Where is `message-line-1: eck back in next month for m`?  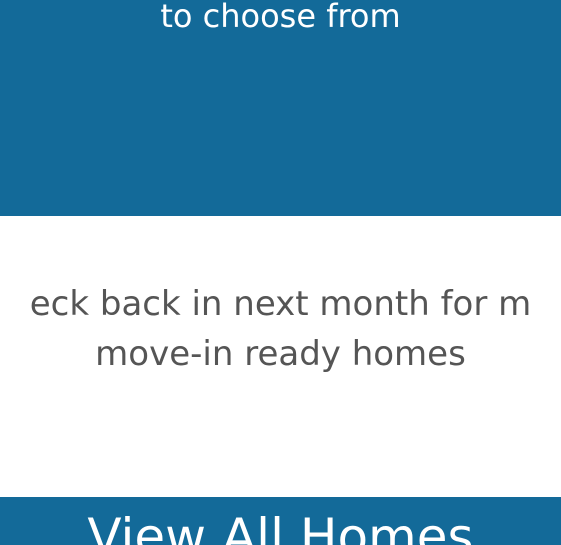
message-line-1: eck back in next month for m is located at coordinates (280, 304).